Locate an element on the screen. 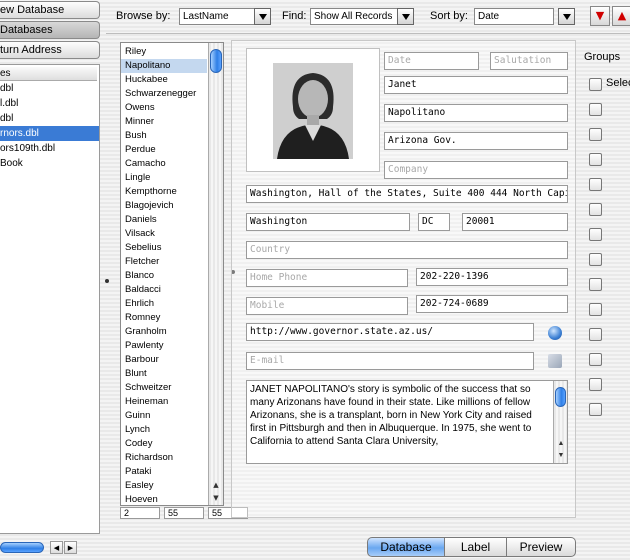 The image size is (630, 560). email-field: E-mail is located at coordinates (390, 361).